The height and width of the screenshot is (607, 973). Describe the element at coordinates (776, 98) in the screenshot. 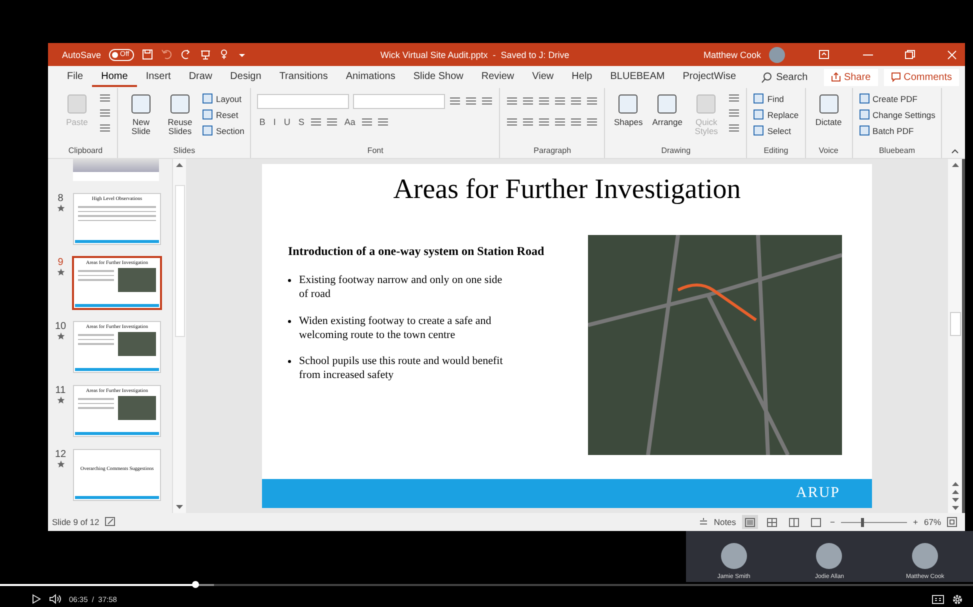

I see `ribbon-button: Find` at that location.